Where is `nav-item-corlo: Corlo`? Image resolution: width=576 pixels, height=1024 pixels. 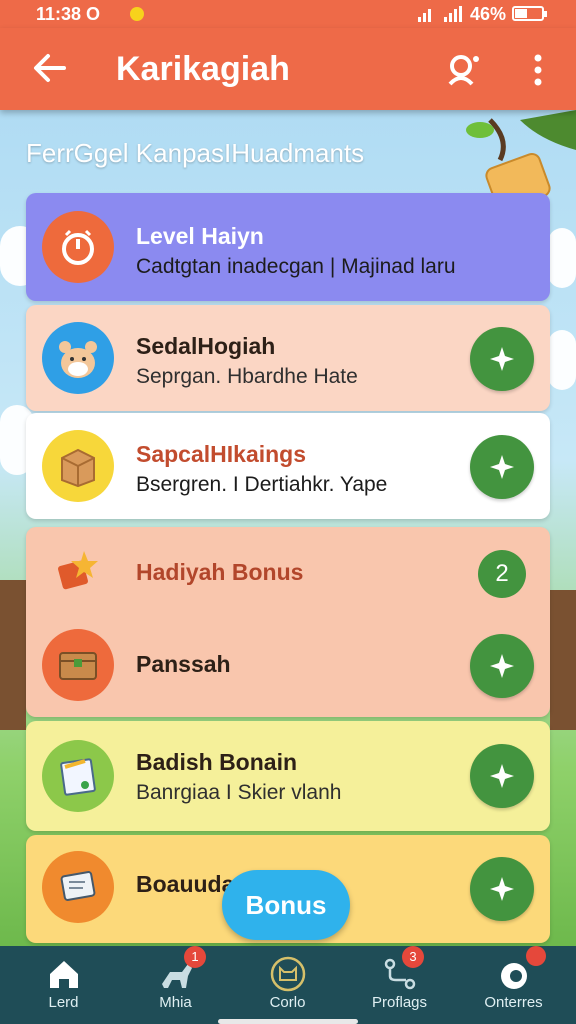 nav-item-corlo: Corlo is located at coordinates (287, 985).